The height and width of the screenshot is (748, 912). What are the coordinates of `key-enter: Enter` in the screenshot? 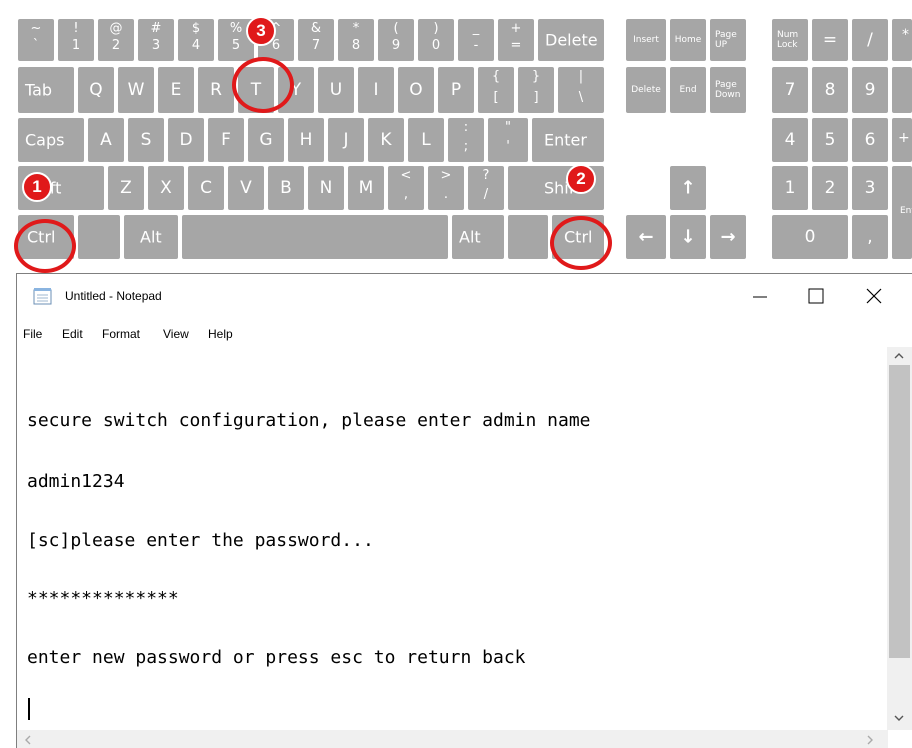 It's located at (568, 140).